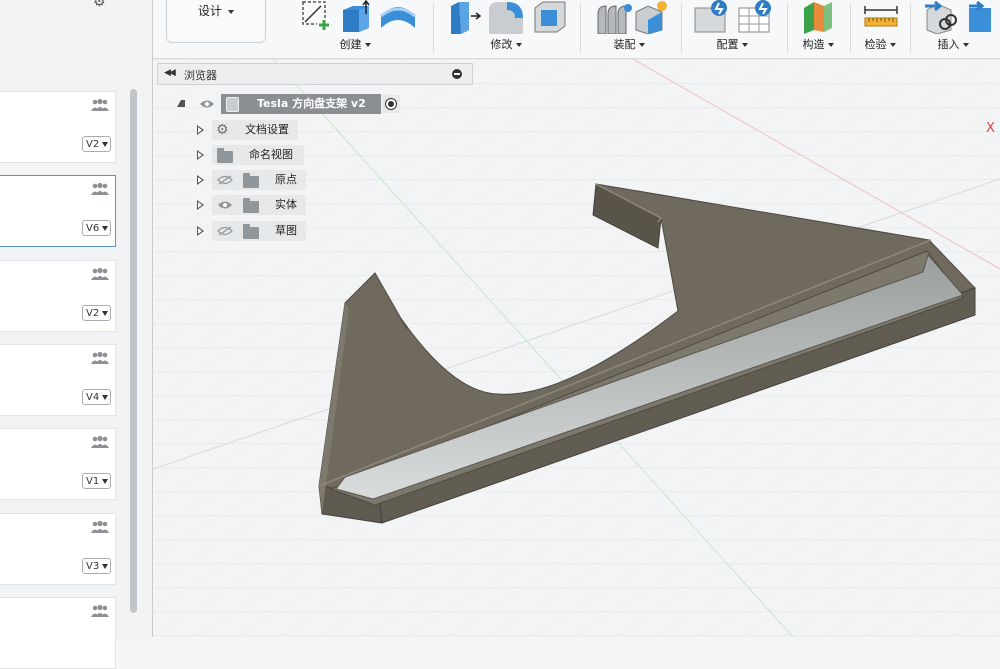 The image size is (1000, 669). I want to click on tree-item-pill: 原点, so click(259, 180).